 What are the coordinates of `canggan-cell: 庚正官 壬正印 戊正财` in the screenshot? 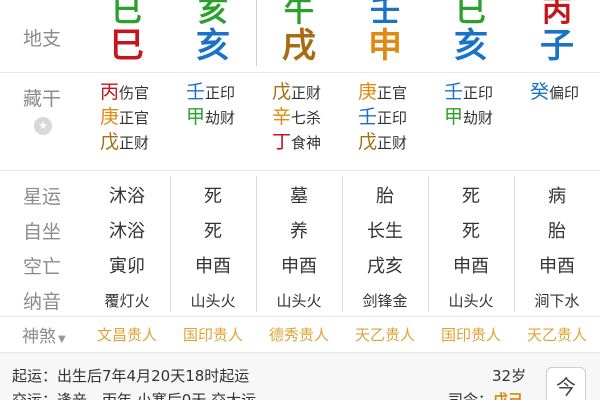 It's located at (385, 117).